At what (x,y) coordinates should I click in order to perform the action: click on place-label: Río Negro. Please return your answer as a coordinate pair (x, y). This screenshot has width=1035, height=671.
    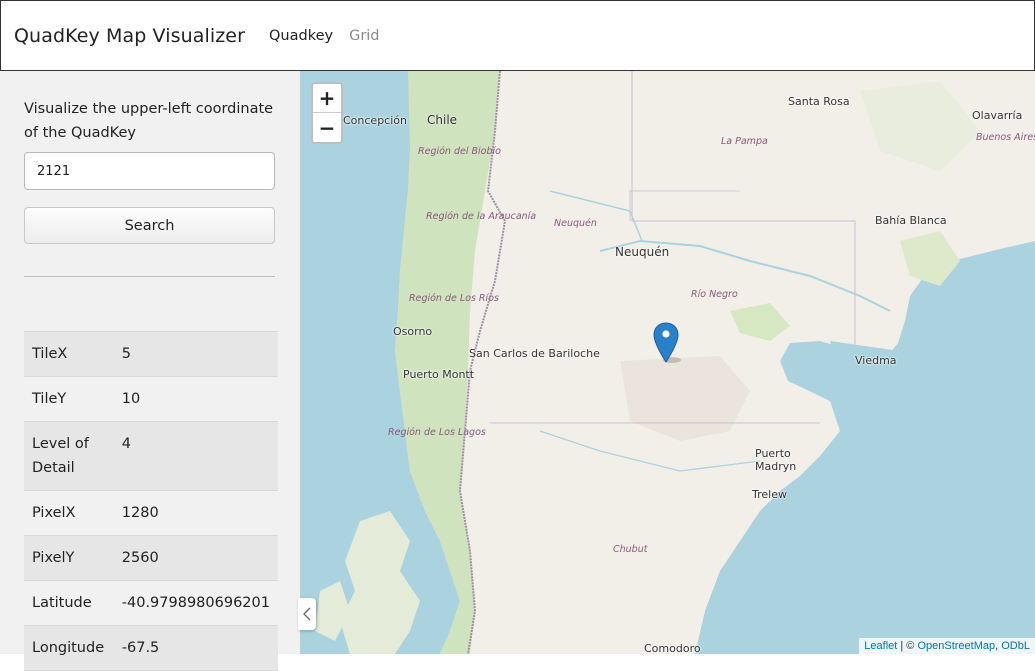
    Looking at the image, I should click on (714, 294).